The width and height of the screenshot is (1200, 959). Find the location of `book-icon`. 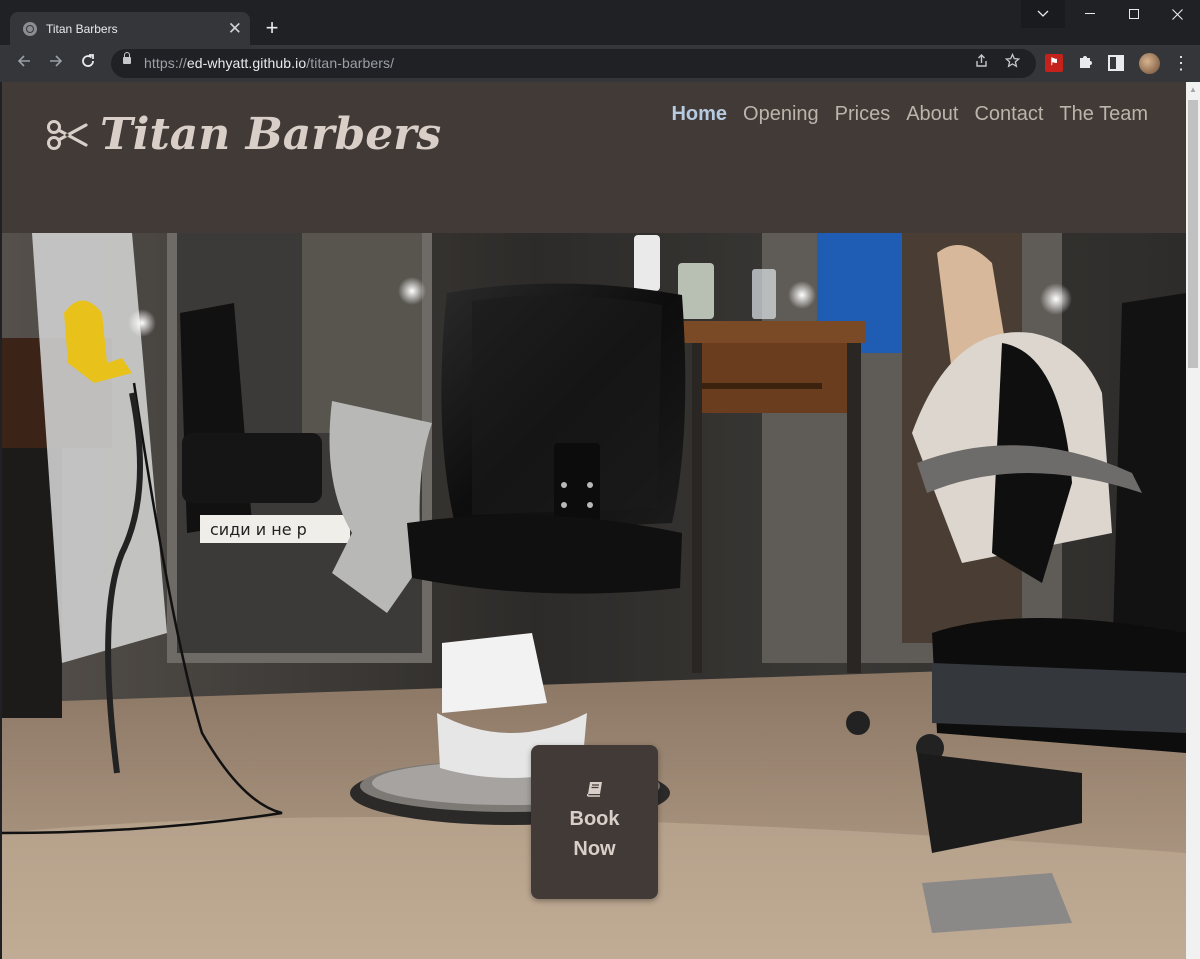

book-icon is located at coordinates (594, 789).